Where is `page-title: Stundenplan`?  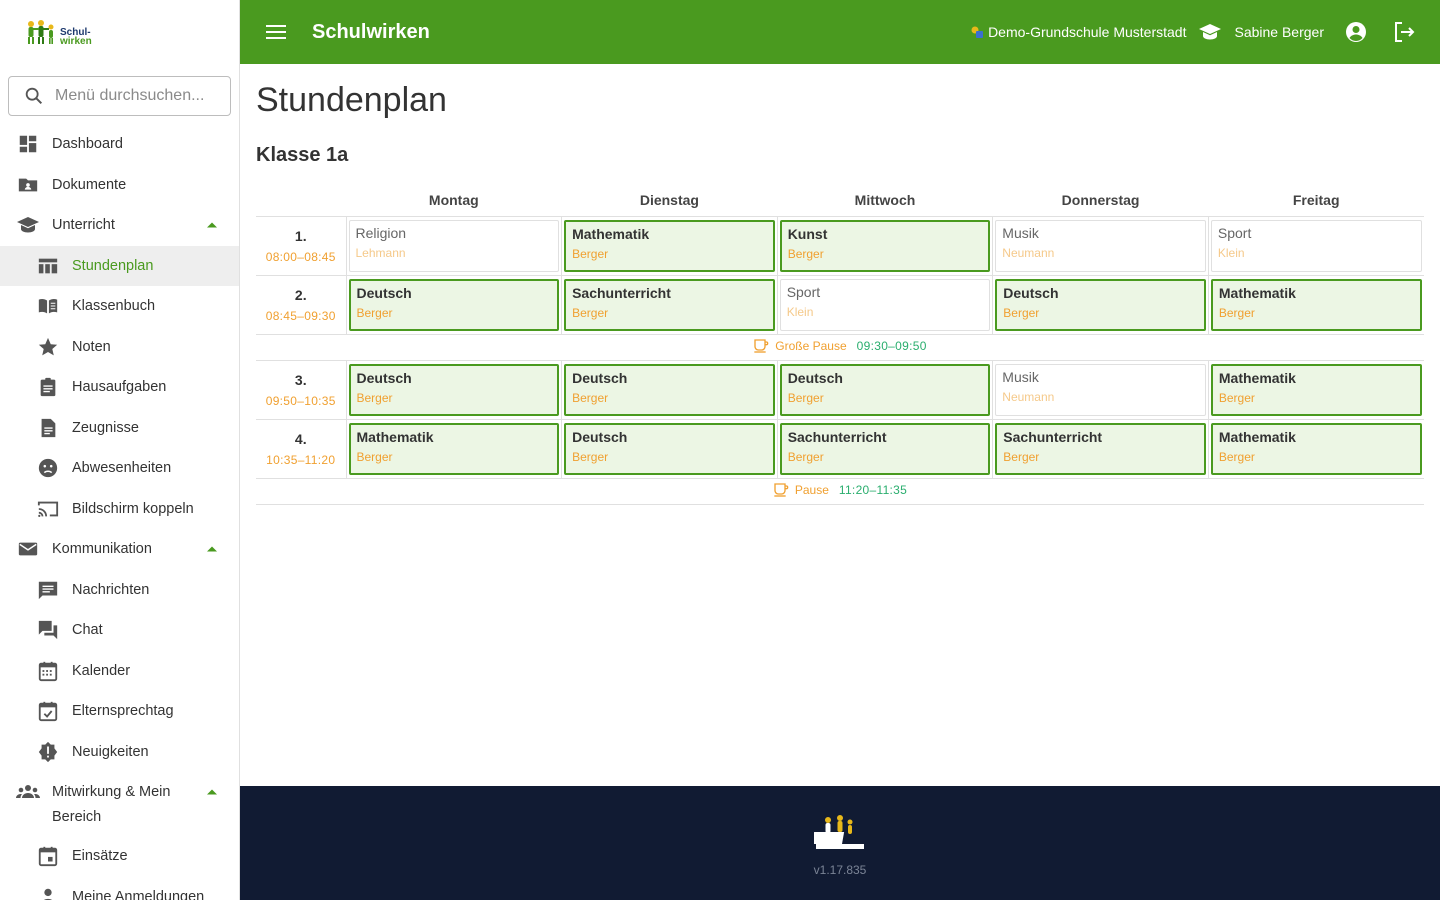
page-title: Stundenplan is located at coordinates (351, 100).